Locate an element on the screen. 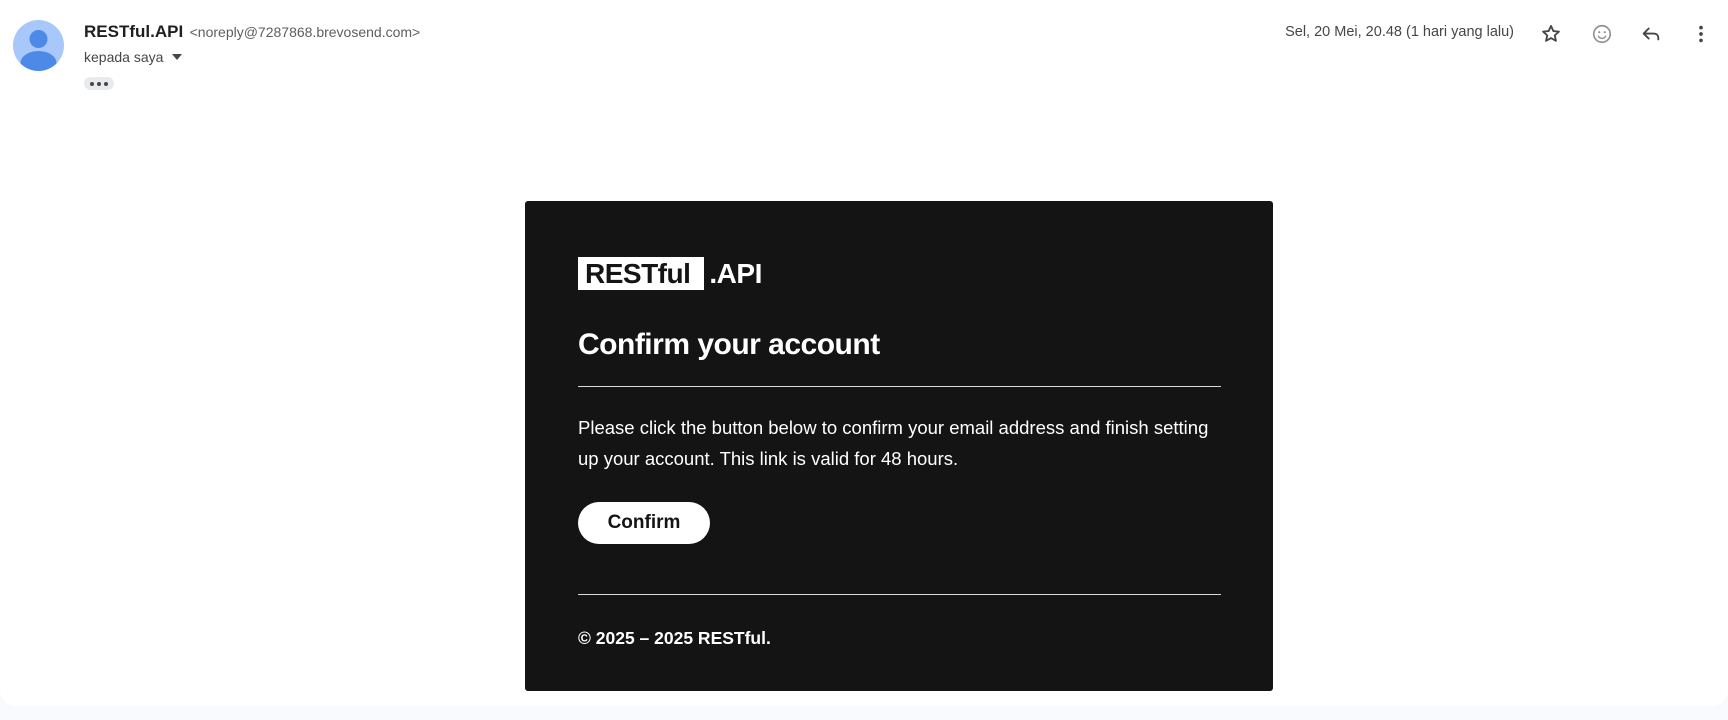  show-trimmed-content-button is located at coordinates (99, 83).